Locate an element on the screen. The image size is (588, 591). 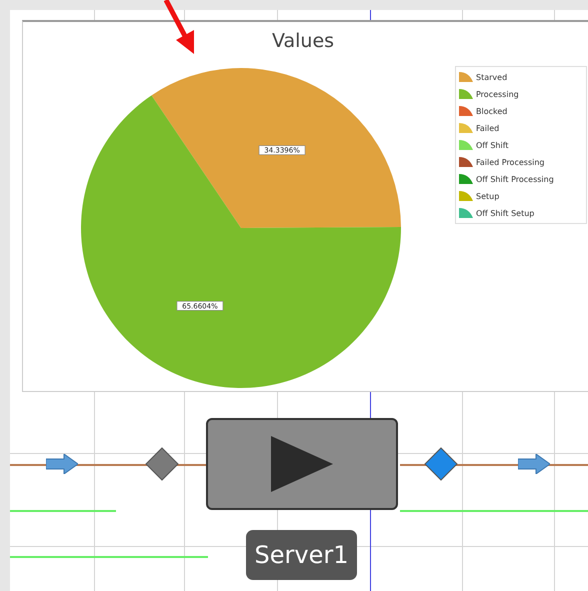
legend-label: Blocked is located at coordinates (492, 111).